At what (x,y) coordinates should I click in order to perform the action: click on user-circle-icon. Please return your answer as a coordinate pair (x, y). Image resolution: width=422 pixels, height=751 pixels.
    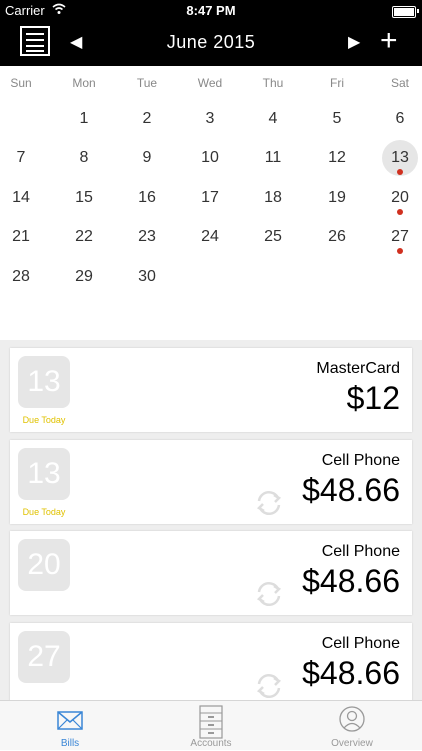
    Looking at the image, I should click on (352, 719).